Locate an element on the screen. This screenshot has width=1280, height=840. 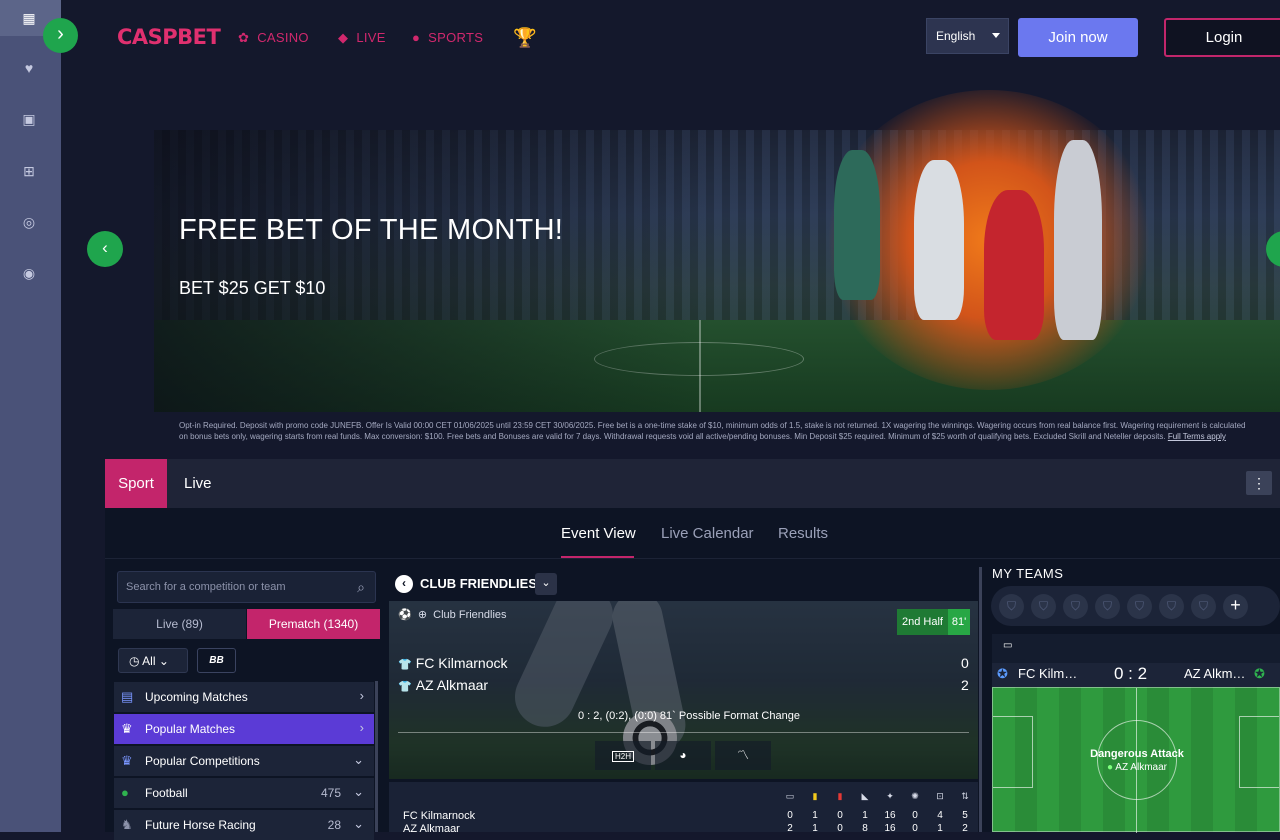
banner-title: FREE BET OF THE MONTH! is located at coordinates (371, 230).